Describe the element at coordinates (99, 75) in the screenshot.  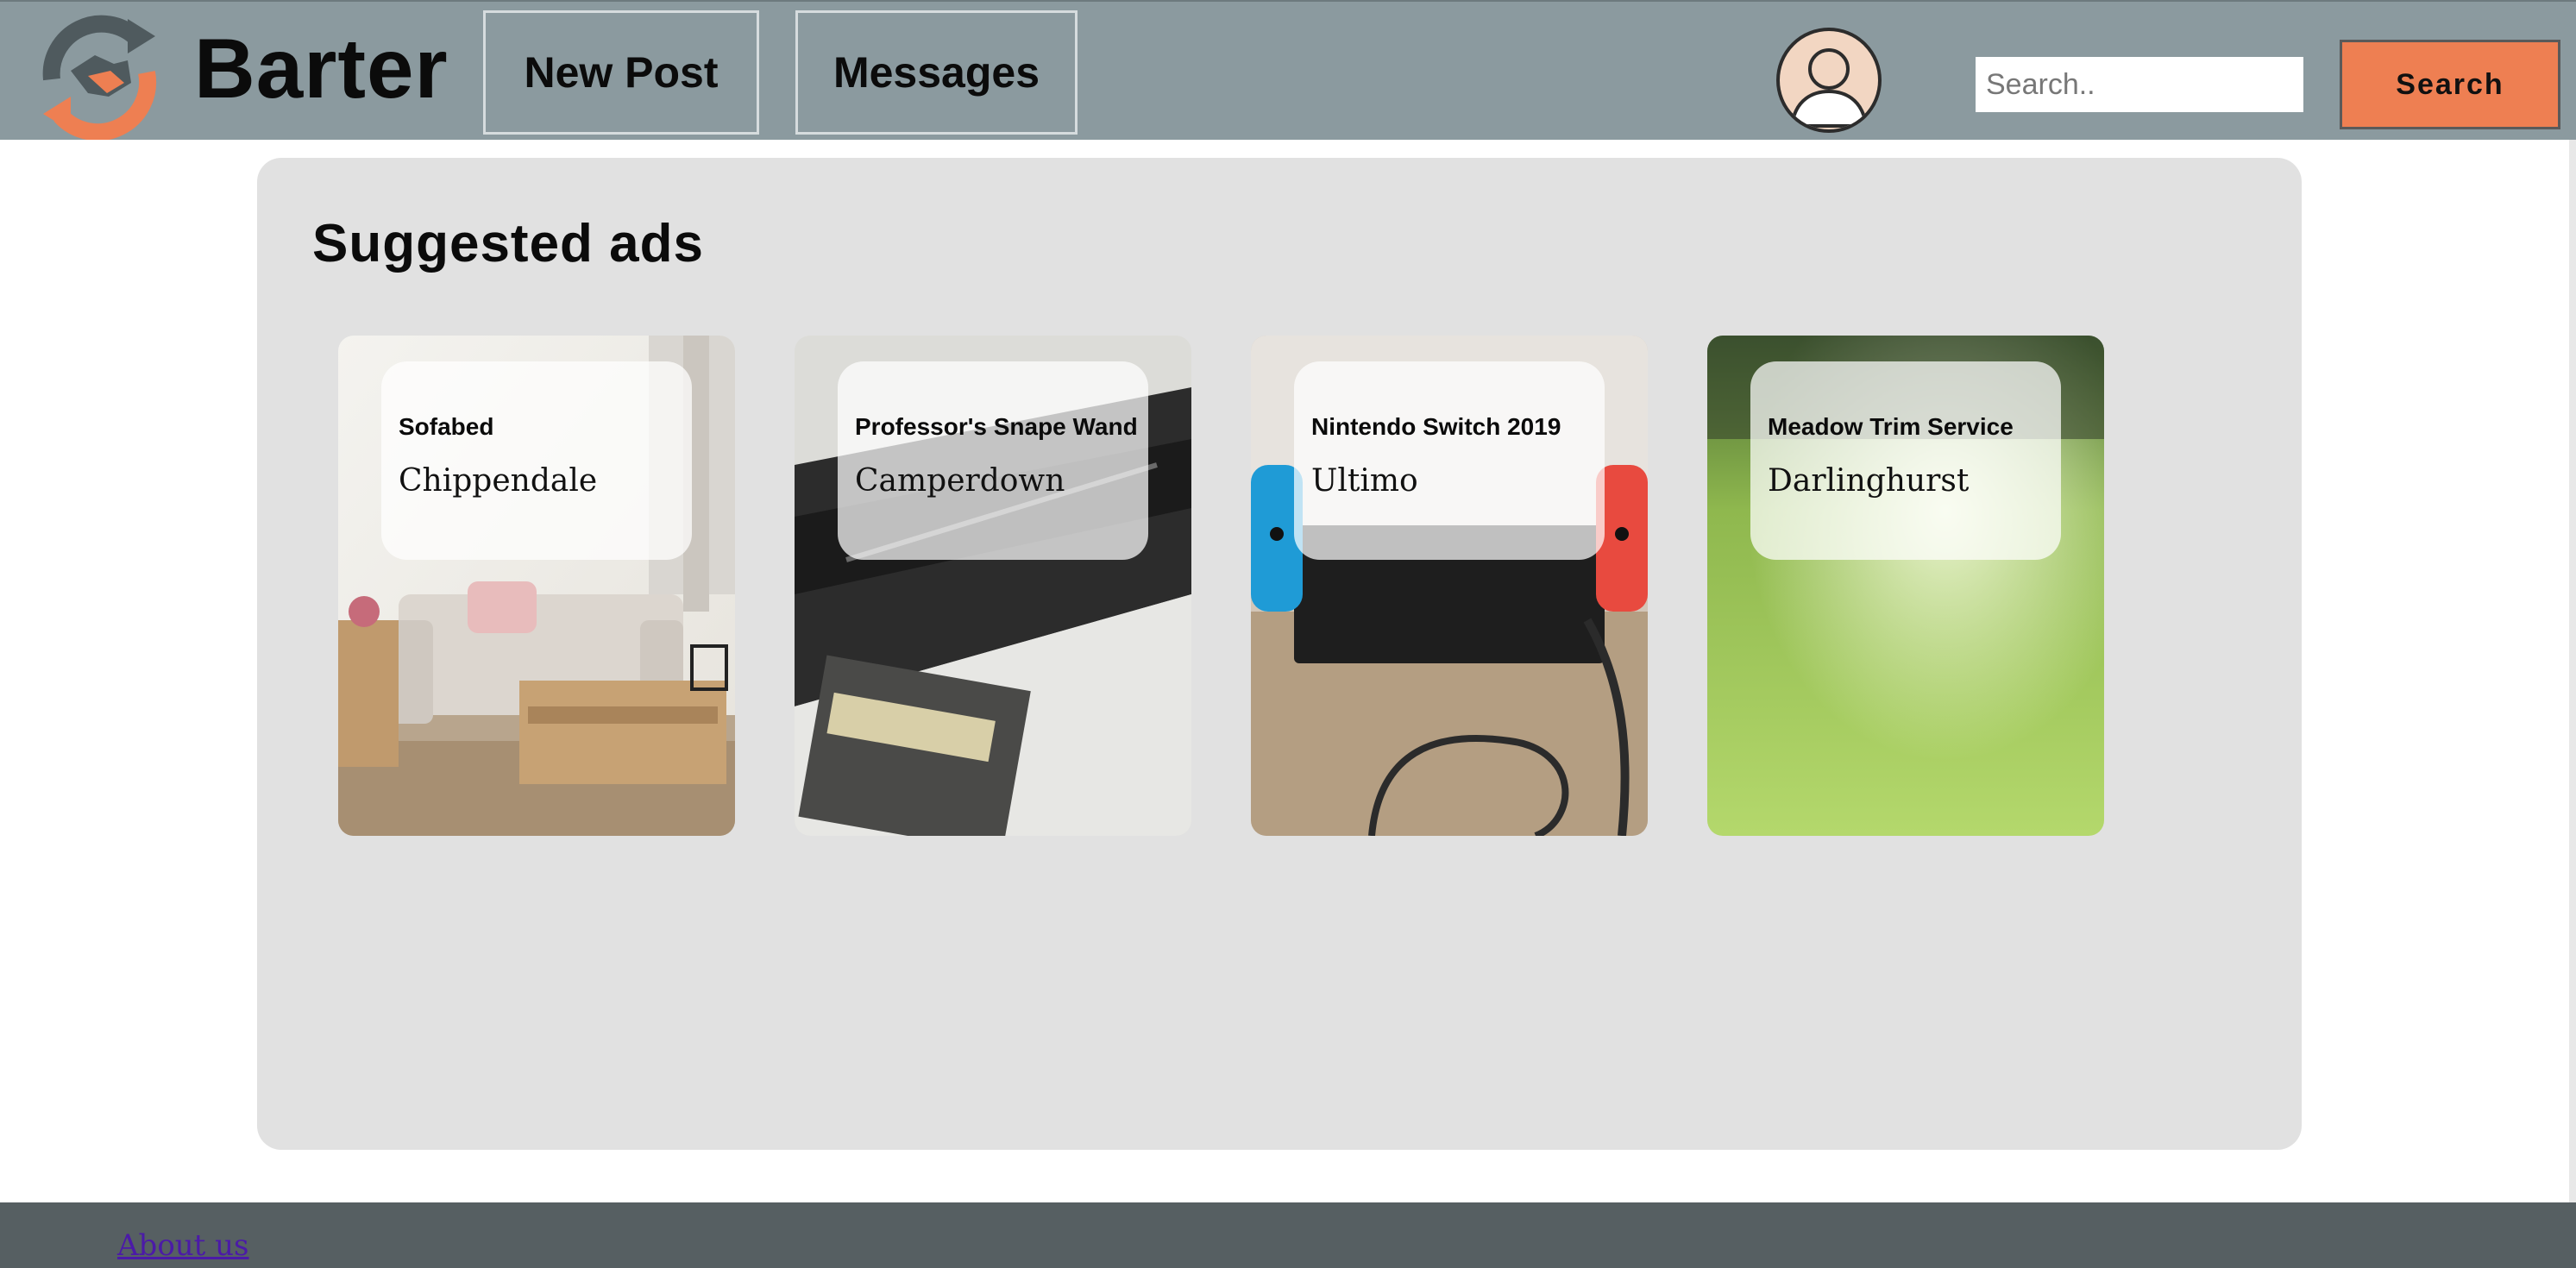
I see `barter-handshake-logo-icon` at that location.